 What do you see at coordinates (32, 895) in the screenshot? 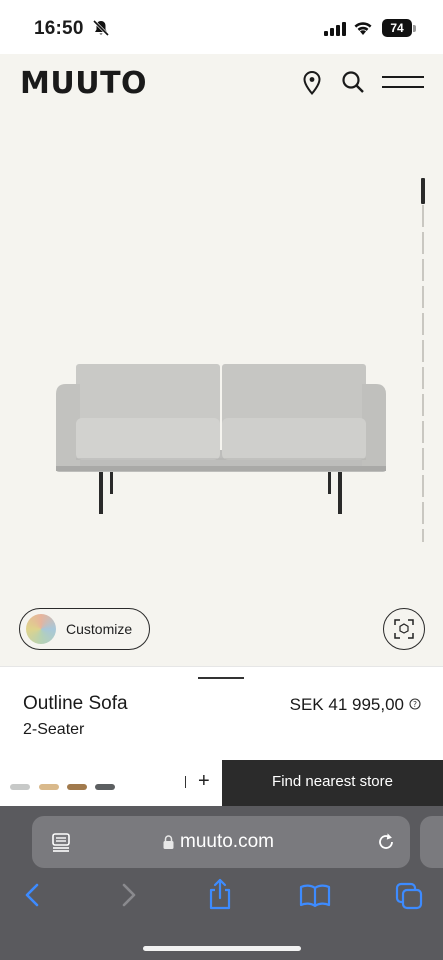
I see `back-chevron-icon` at bounding box center [32, 895].